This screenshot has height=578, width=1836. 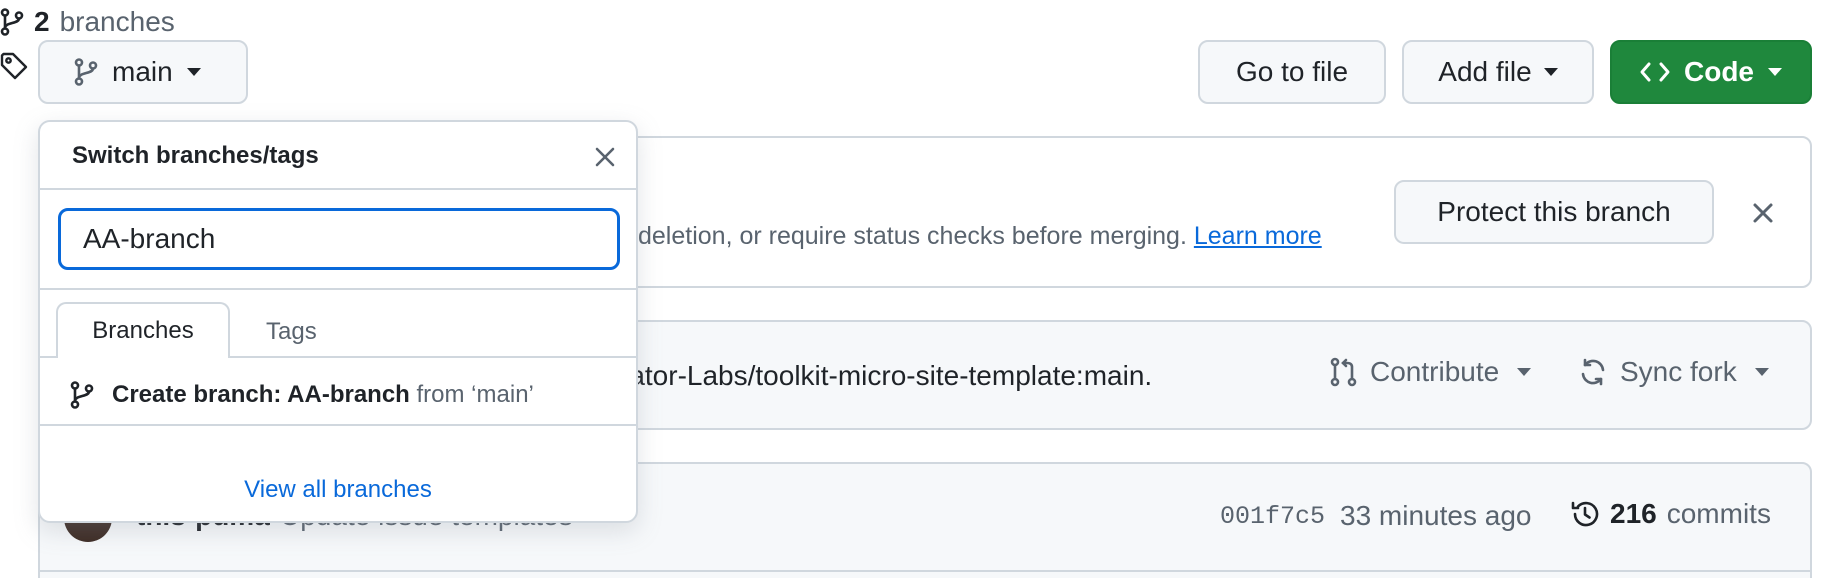 I want to click on tab-branches: Branches, so click(x=143, y=330).